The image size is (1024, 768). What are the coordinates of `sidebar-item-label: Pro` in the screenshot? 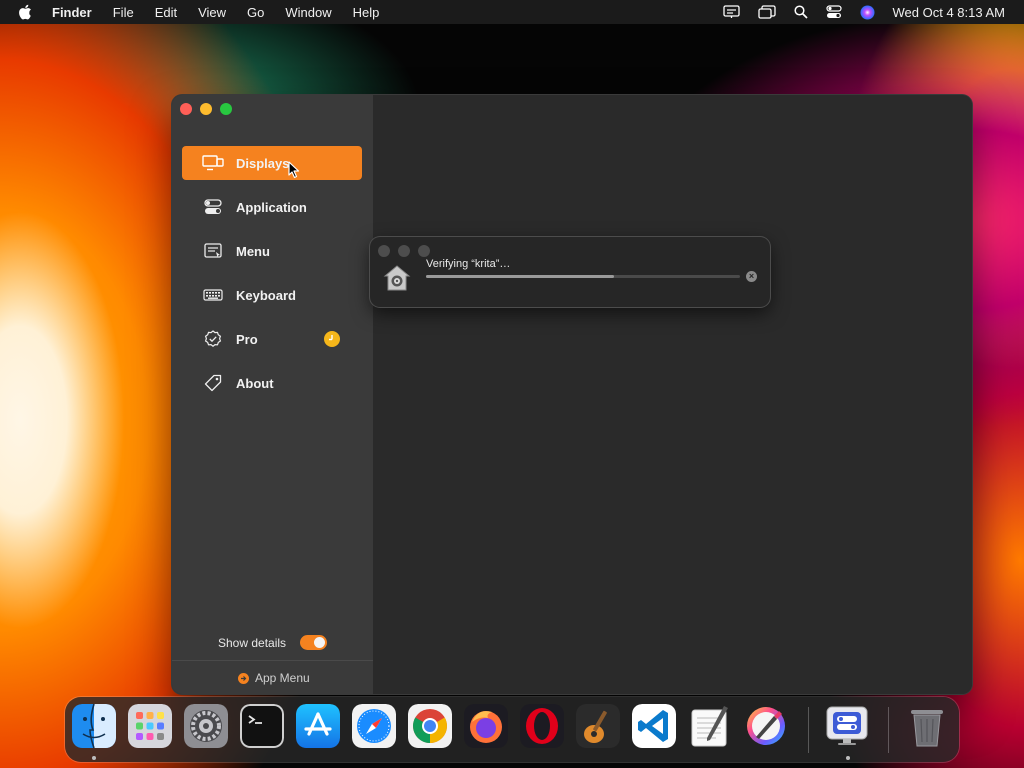 It's located at (247, 339).